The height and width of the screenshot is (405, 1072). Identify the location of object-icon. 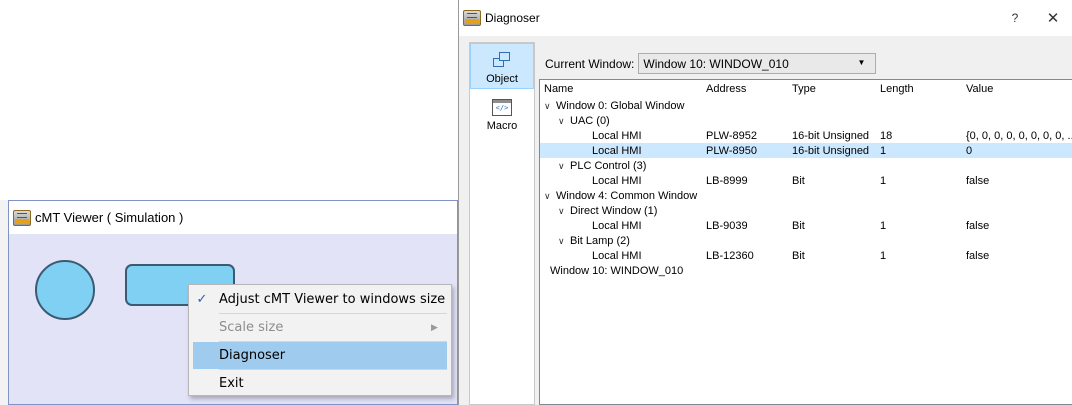
(502, 60).